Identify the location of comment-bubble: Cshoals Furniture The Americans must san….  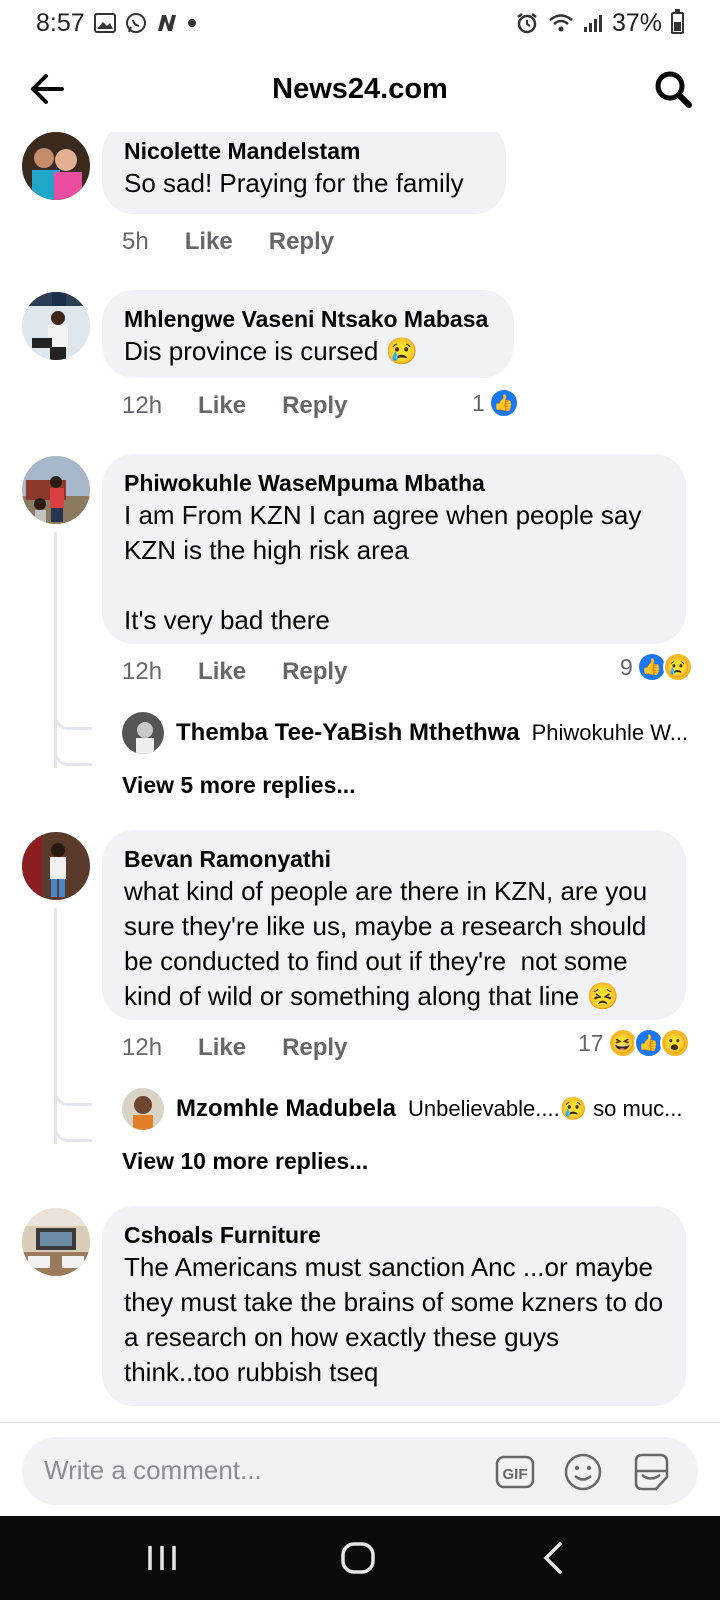
(394, 1306).